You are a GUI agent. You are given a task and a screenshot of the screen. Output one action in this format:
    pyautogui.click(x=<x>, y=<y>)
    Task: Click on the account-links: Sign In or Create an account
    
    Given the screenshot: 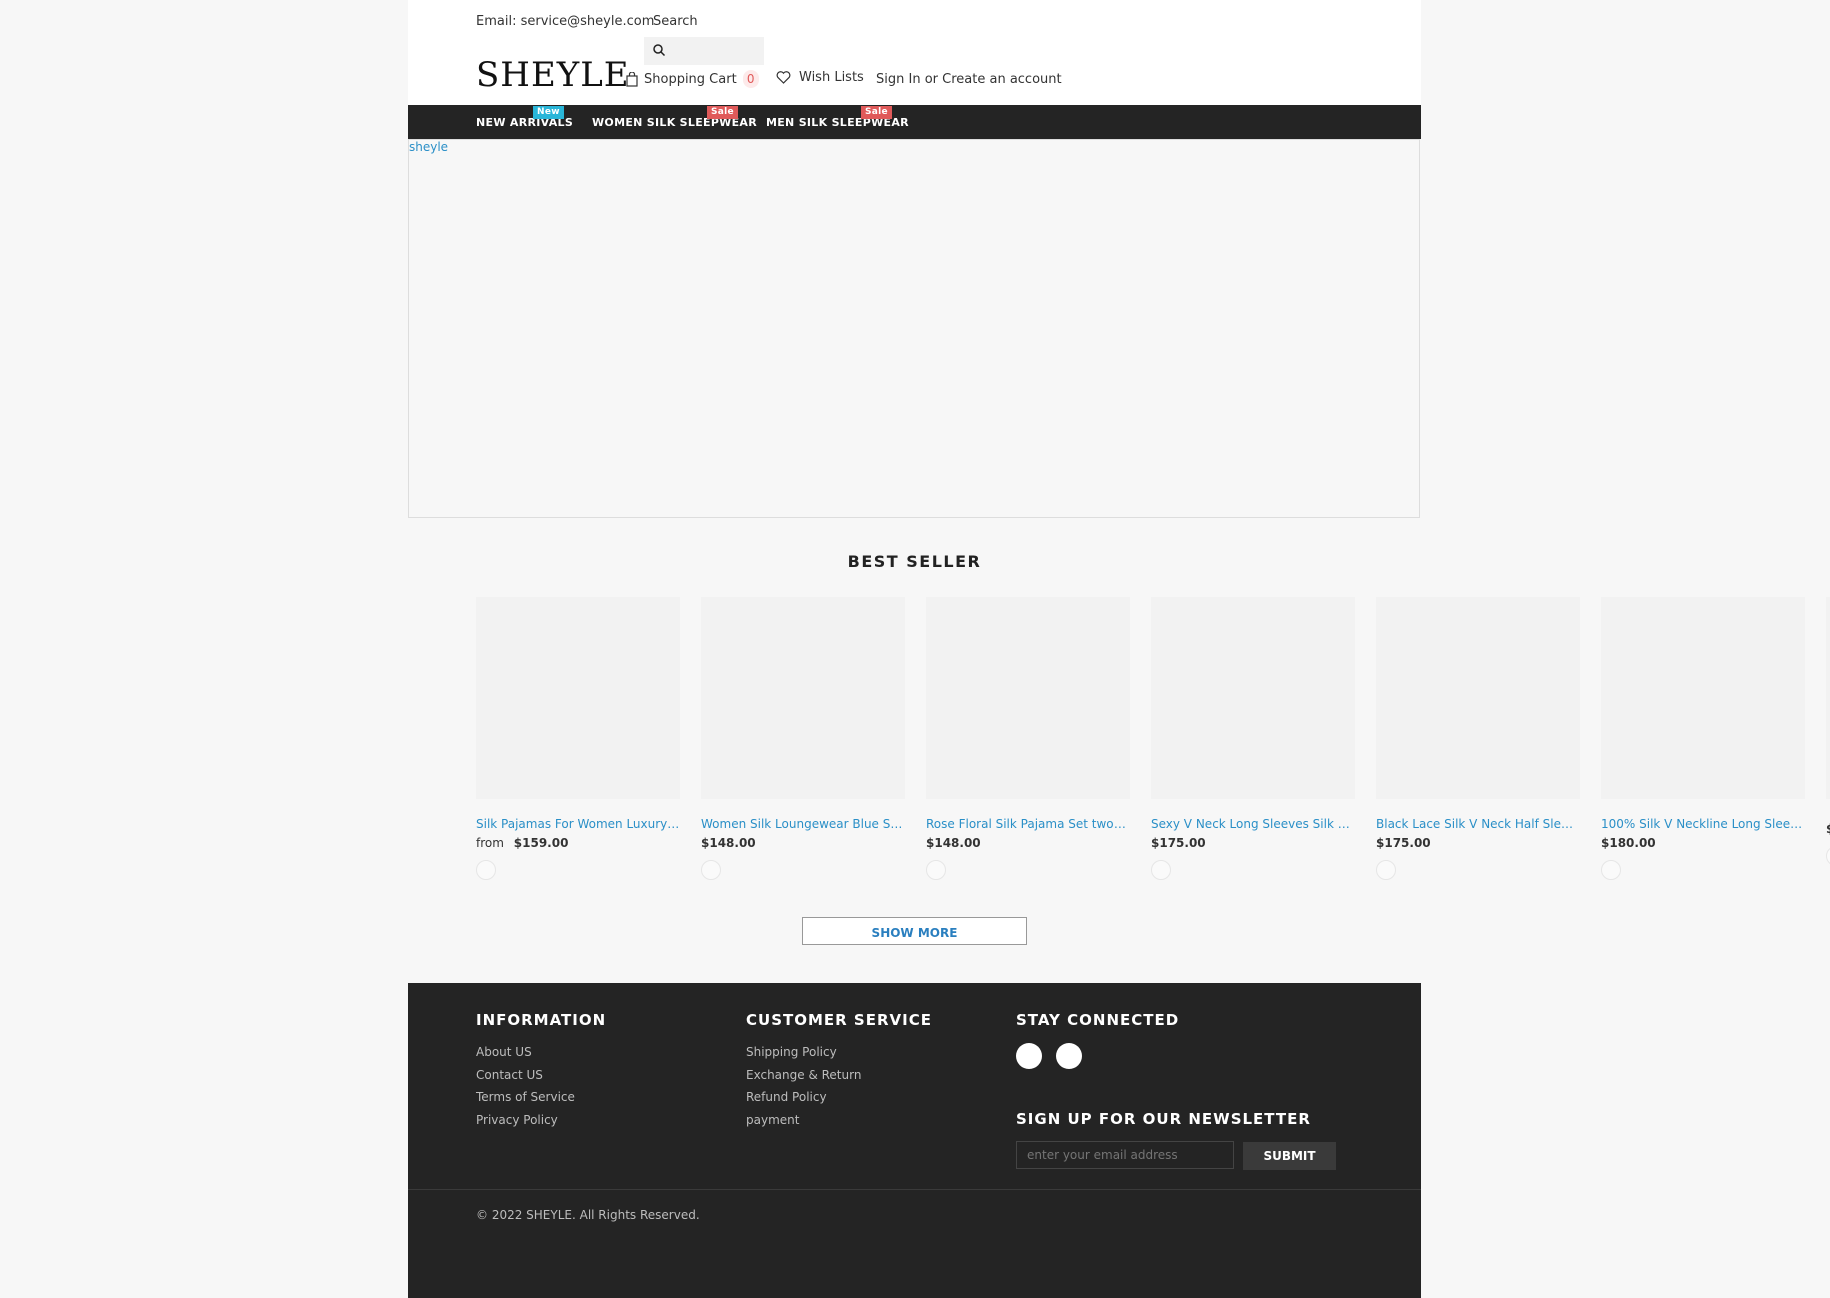 What is the action you would take?
    pyautogui.click(x=969, y=79)
    